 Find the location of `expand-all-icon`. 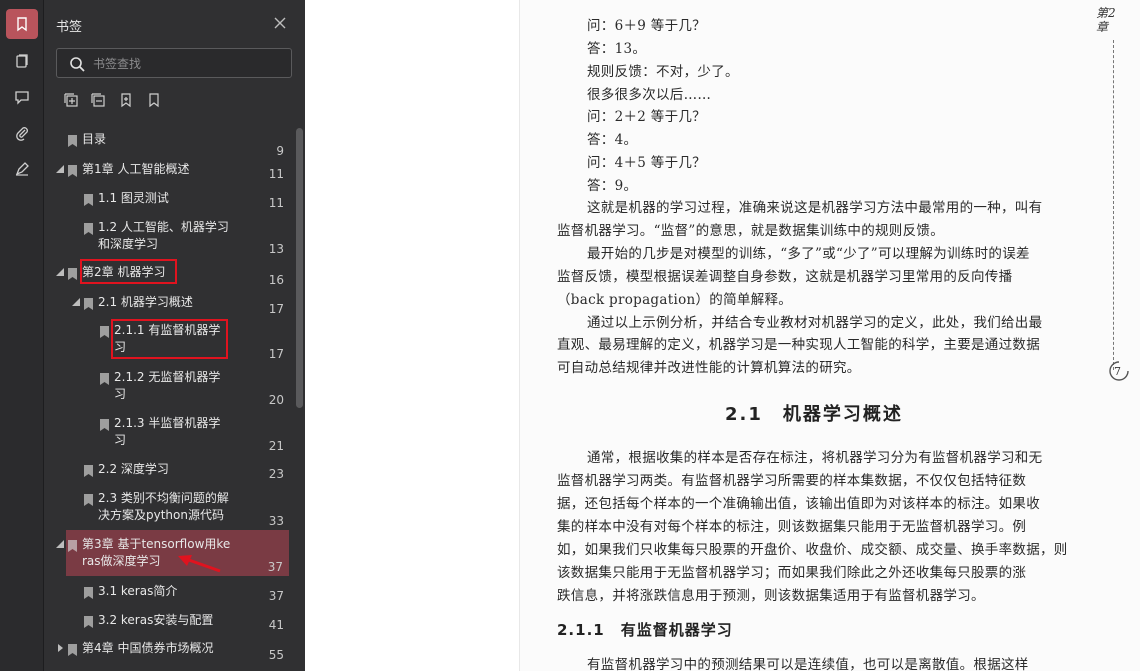

expand-all-icon is located at coordinates (71, 100).